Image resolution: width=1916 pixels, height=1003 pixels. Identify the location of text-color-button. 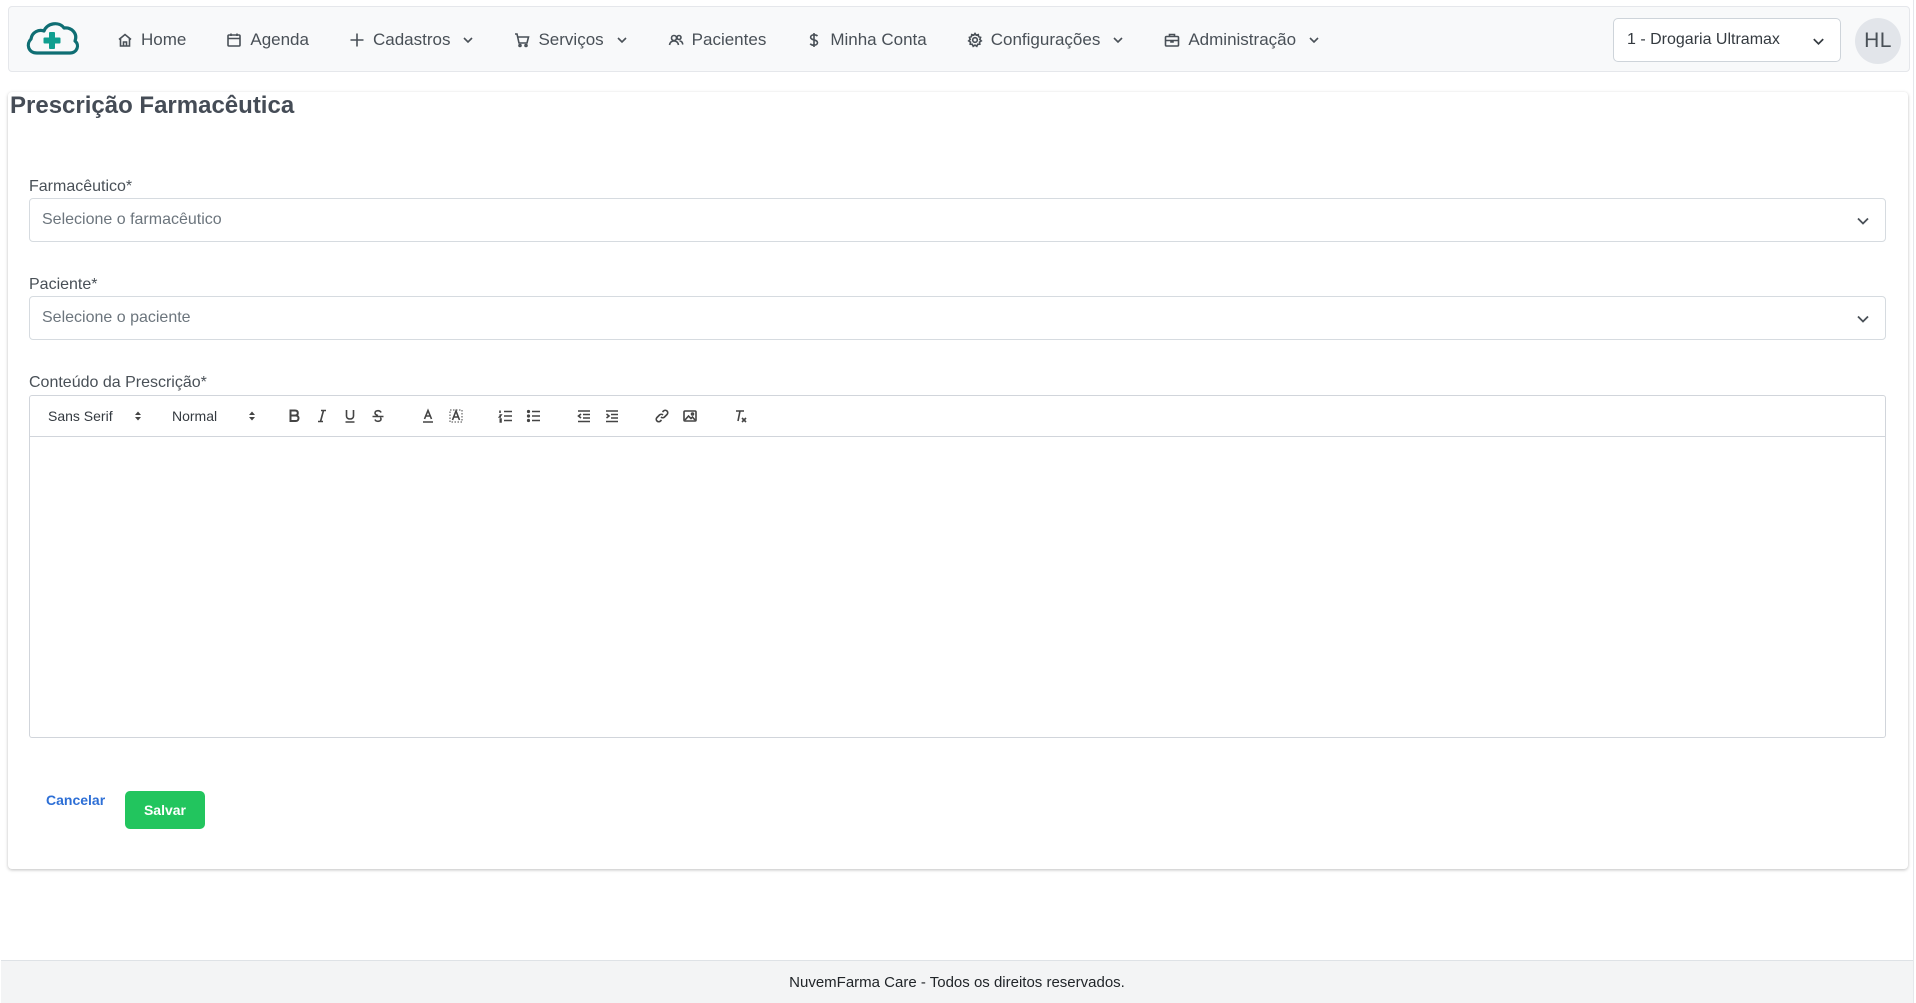
(428, 416).